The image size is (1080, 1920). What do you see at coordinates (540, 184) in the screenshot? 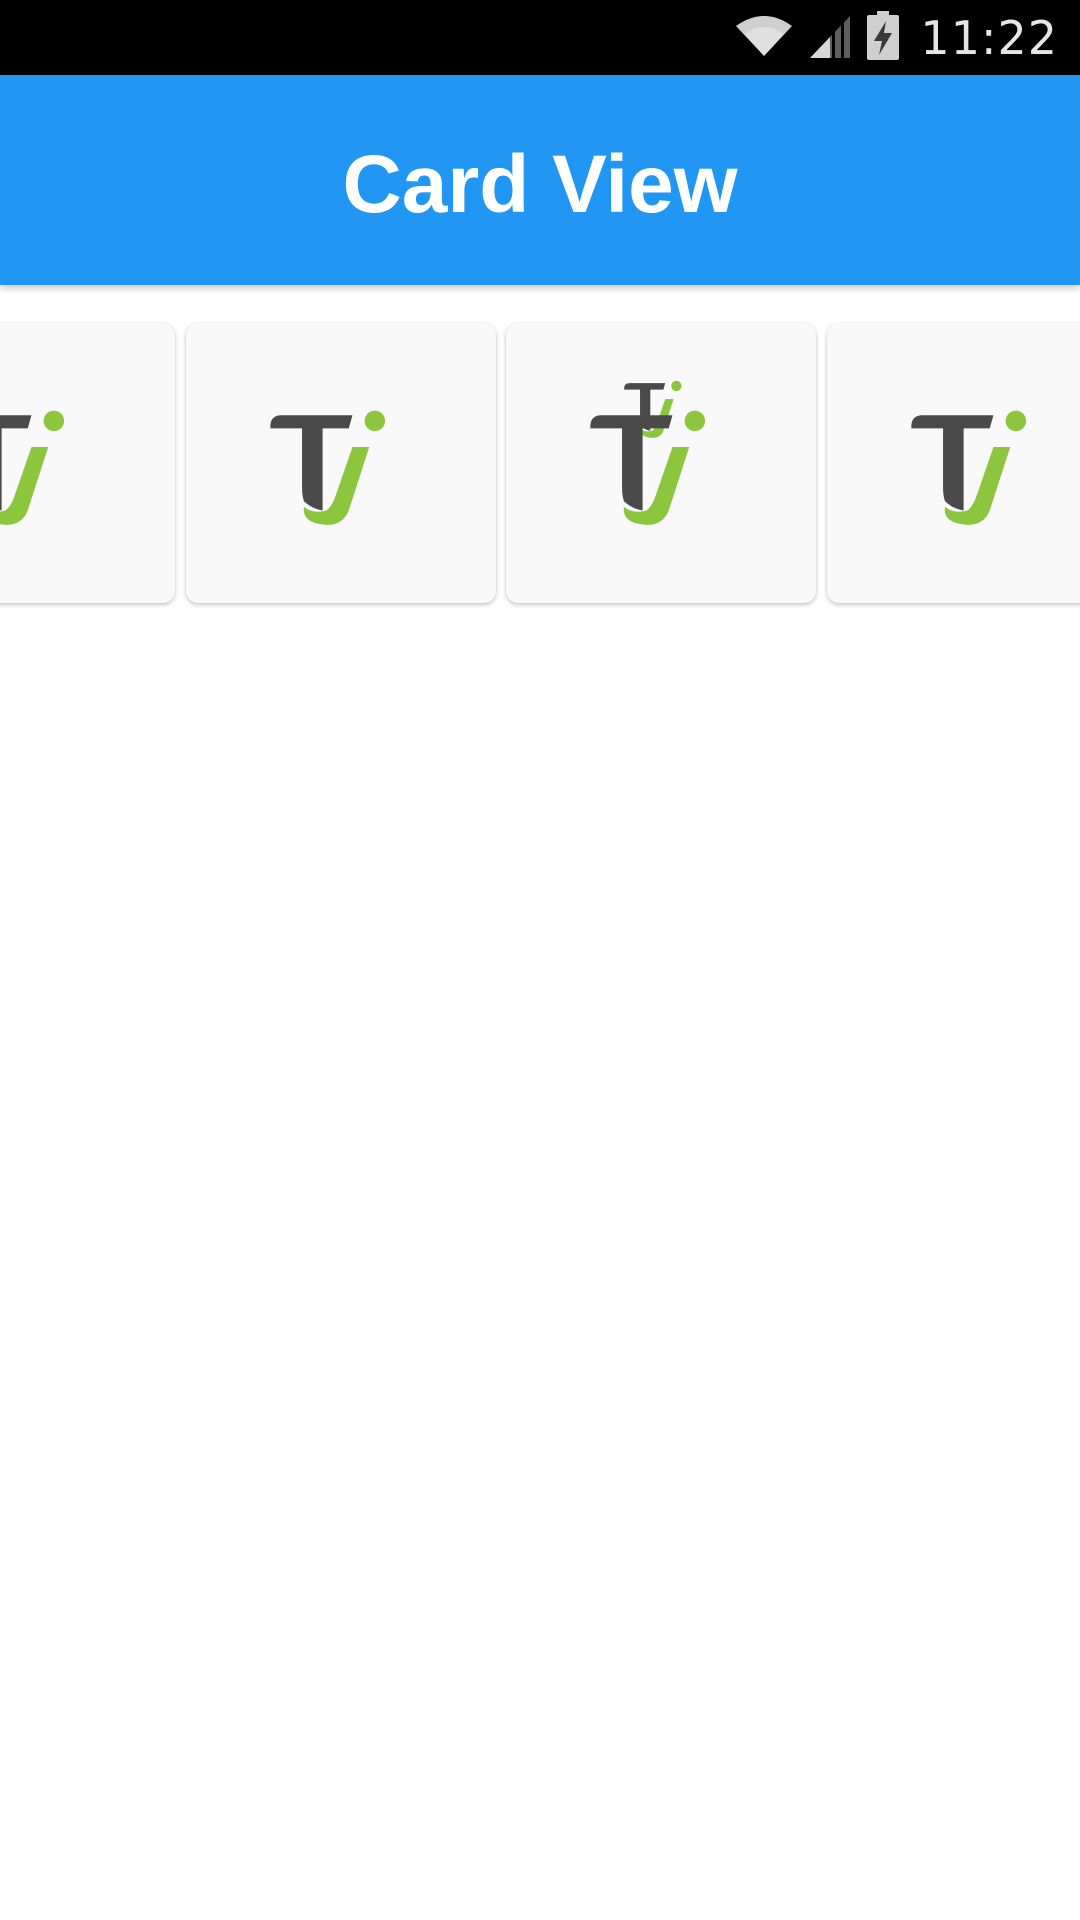
I see `app-title: Card View` at bounding box center [540, 184].